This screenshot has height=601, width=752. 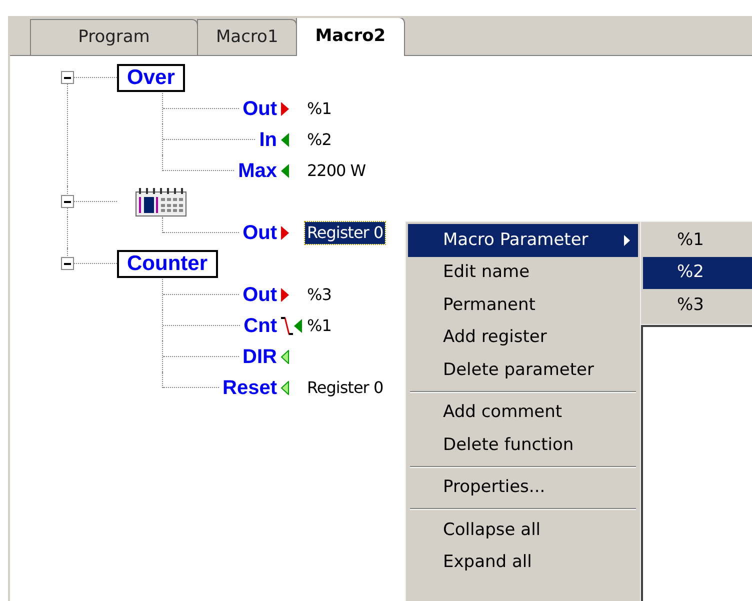 I want to click on menu-item: Expand all, so click(x=523, y=562).